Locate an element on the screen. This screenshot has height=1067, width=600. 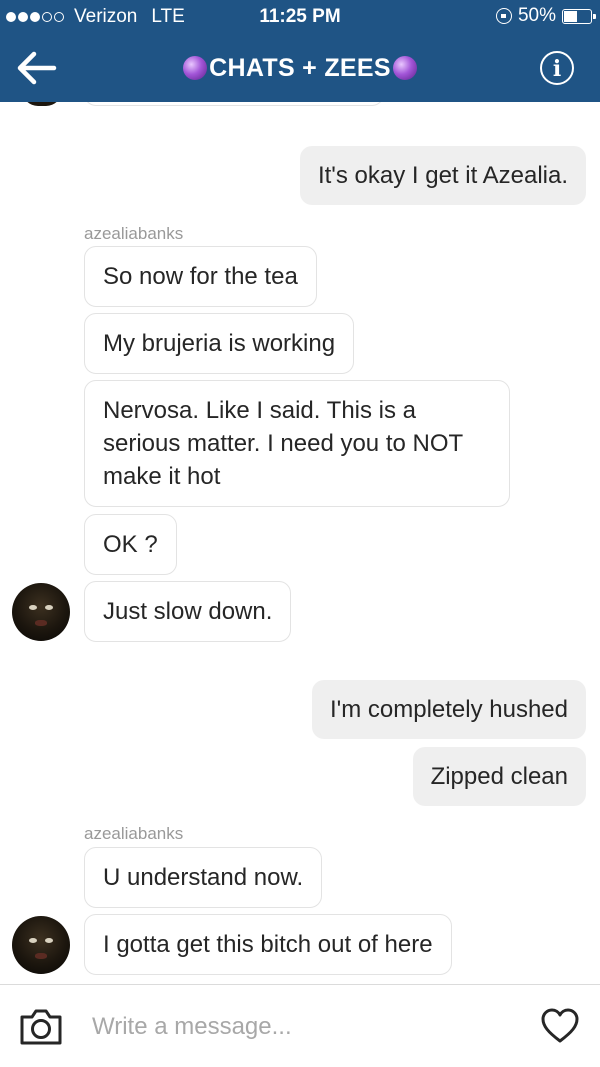
status-right: 50% is located at coordinates (545, 16).